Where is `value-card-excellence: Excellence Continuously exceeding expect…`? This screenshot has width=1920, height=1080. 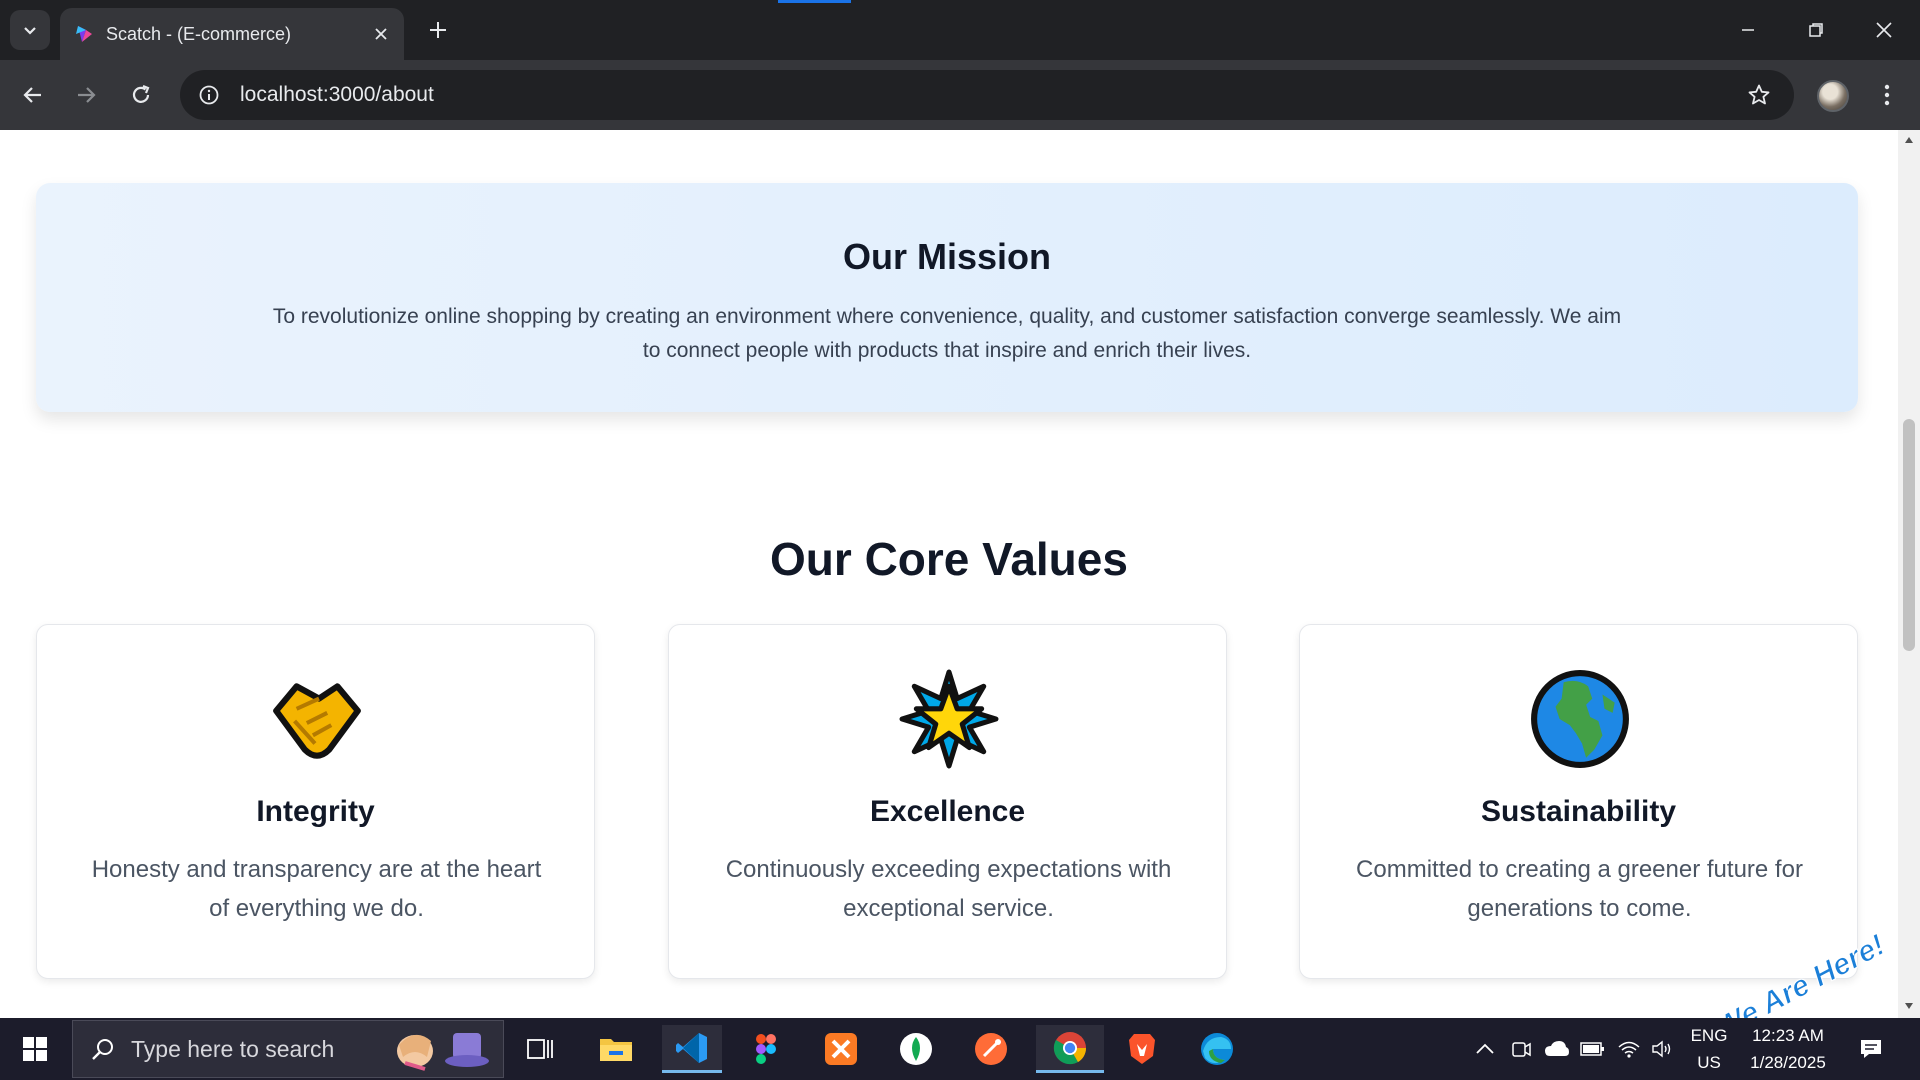 value-card-excellence: Excellence Continuously exceeding expect… is located at coordinates (947, 801).